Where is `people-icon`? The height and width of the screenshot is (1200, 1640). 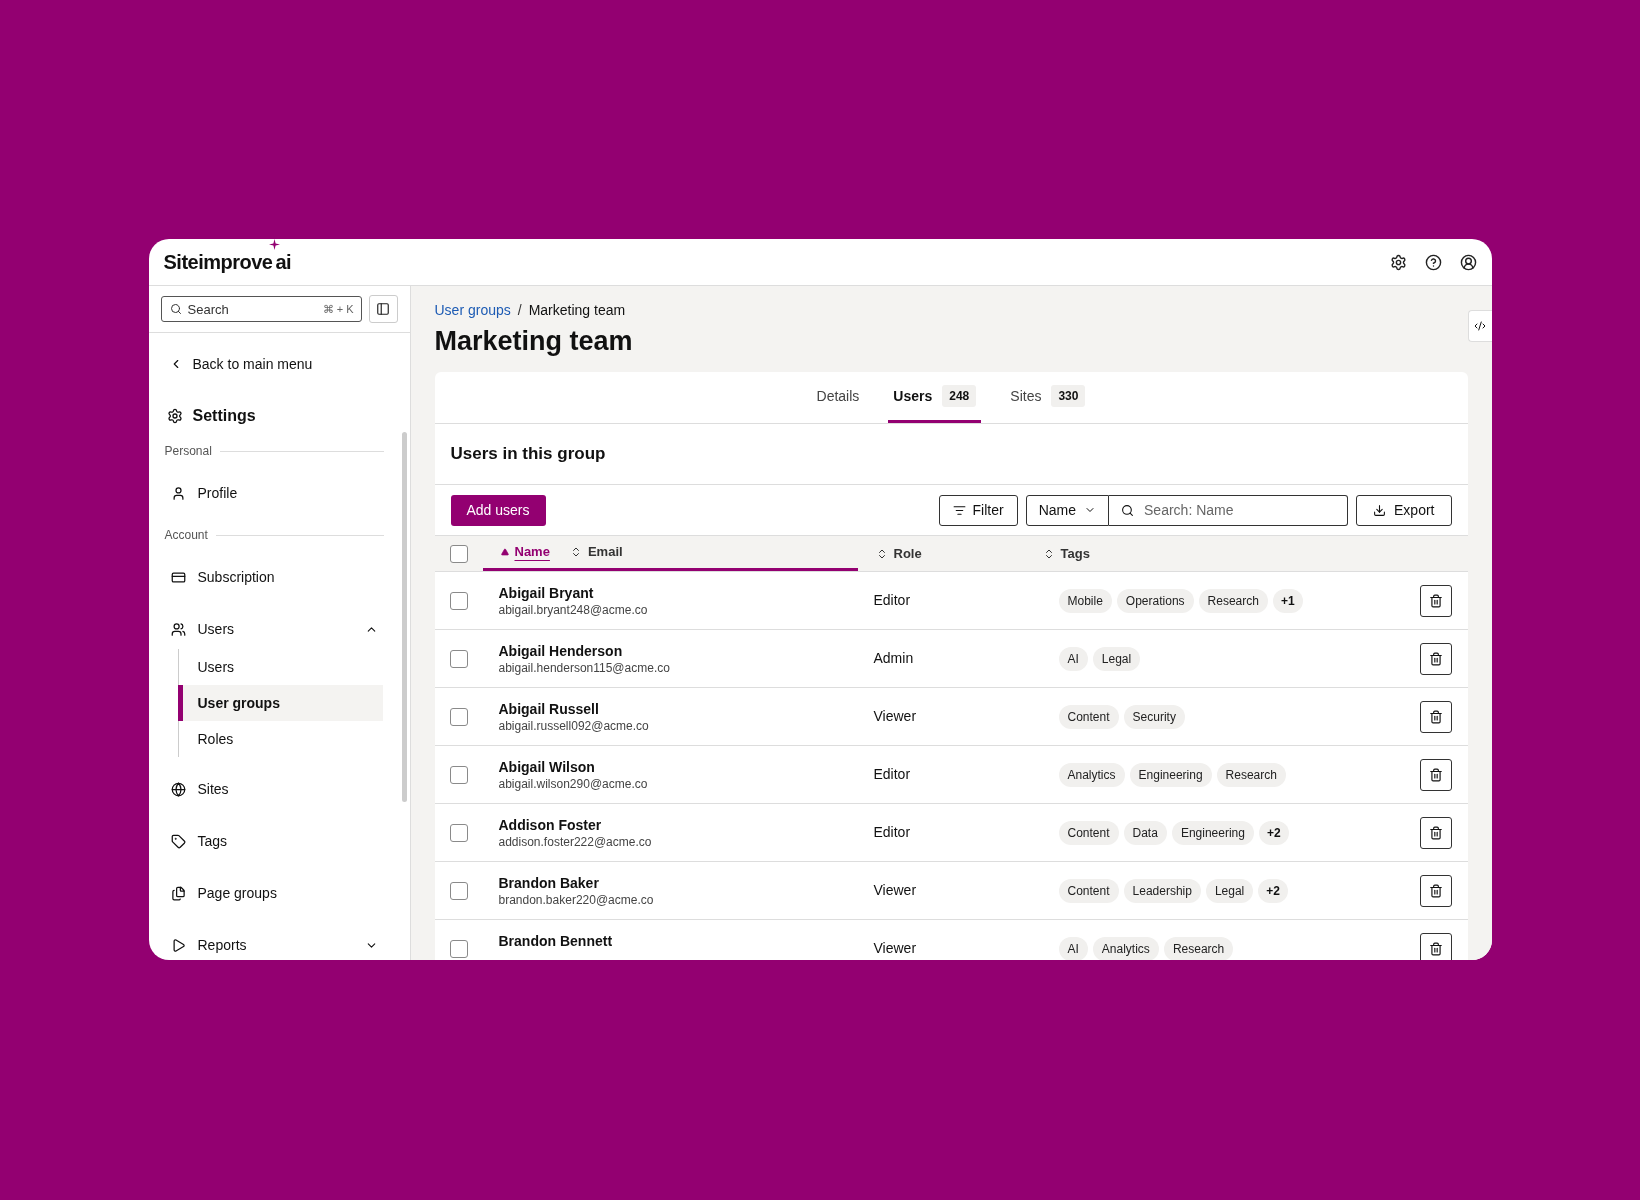 people-icon is located at coordinates (178, 629).